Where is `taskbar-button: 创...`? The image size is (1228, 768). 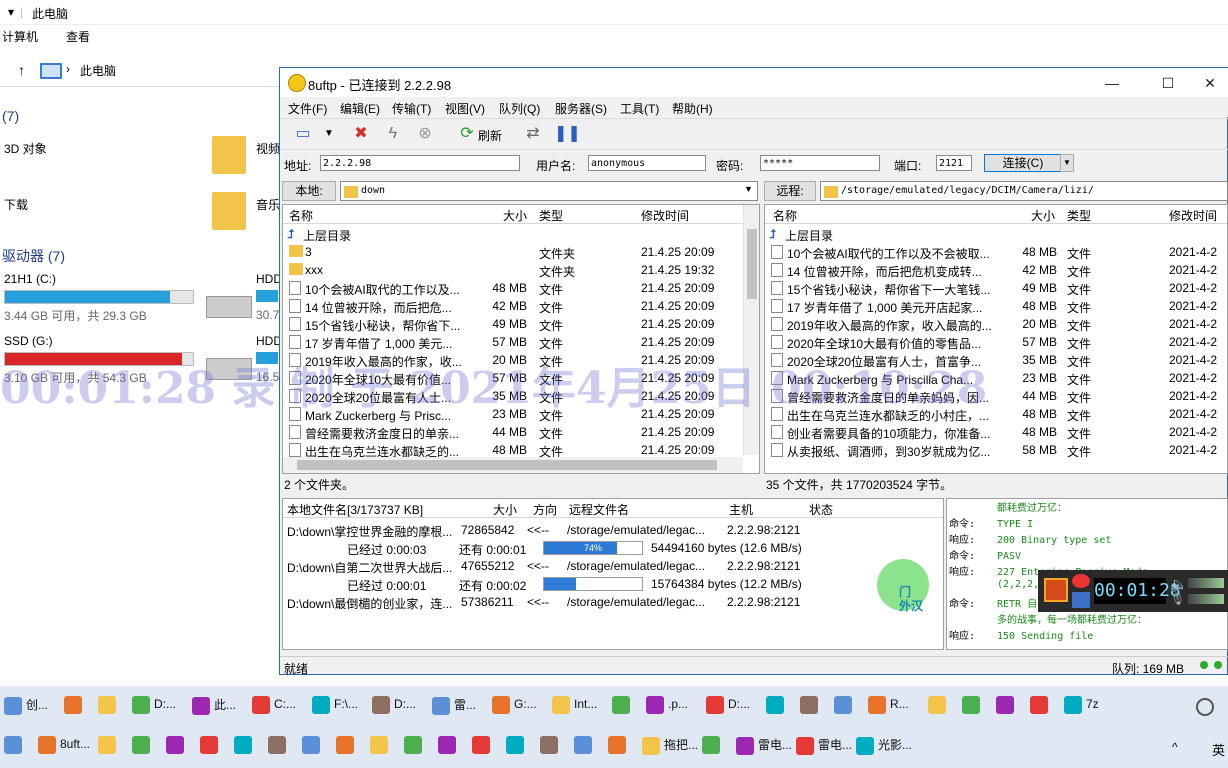 taskbar-button: 创... is located at coordinates (26, 711).